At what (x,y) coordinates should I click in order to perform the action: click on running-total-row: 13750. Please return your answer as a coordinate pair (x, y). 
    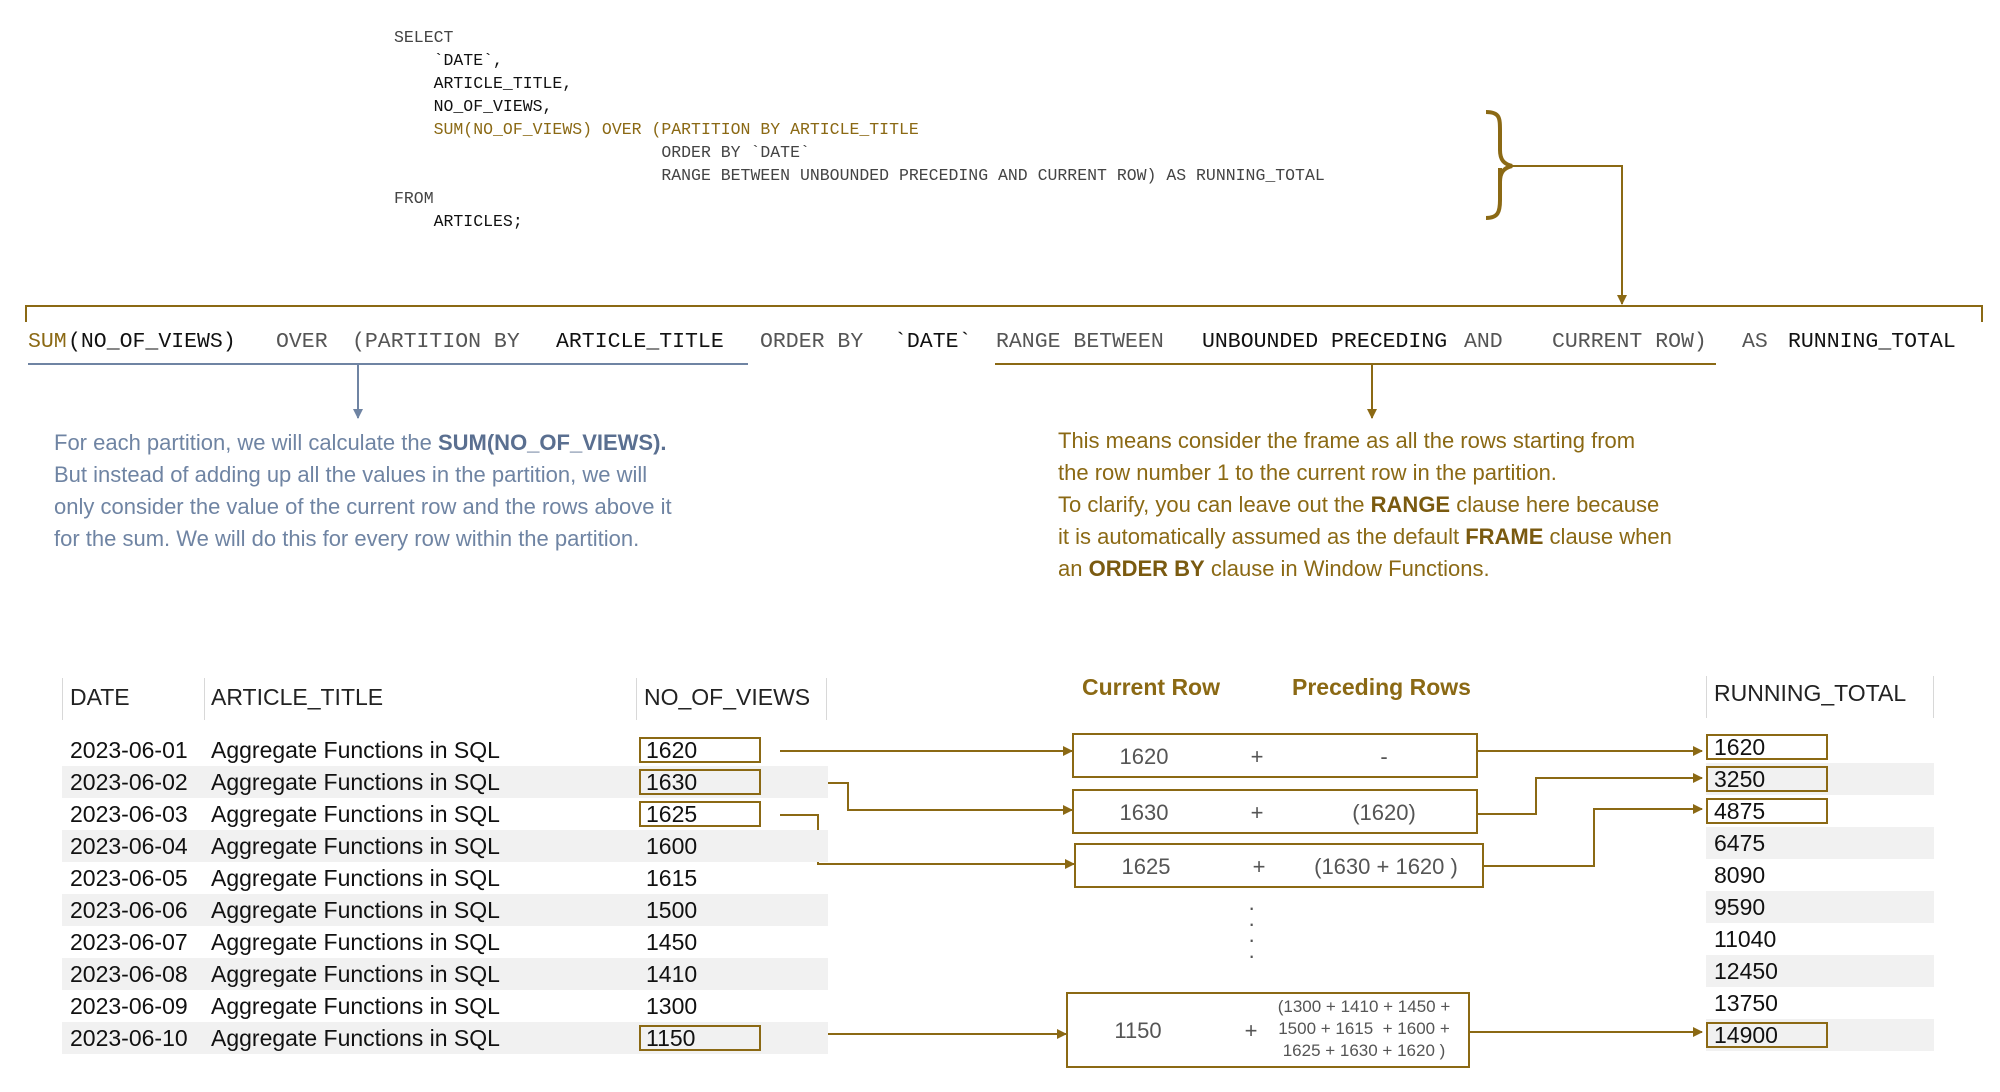
    Looking at the image, I should click on (1820, 1003).